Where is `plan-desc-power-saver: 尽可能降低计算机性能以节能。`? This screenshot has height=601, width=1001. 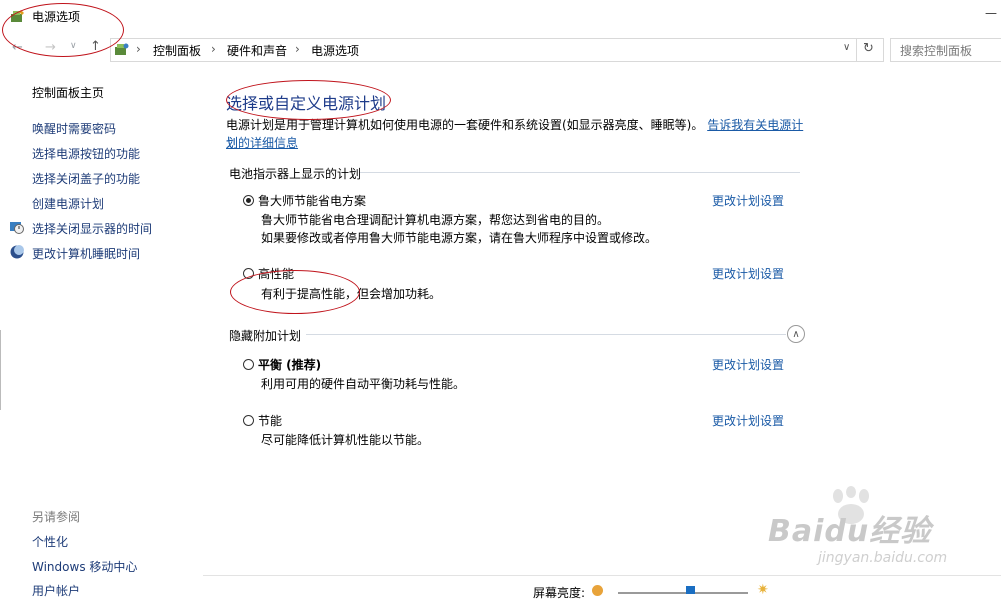 plan-desc-power-saver: 尽可能降低计算机性能以节能。 is located at coordinates (345, 440).